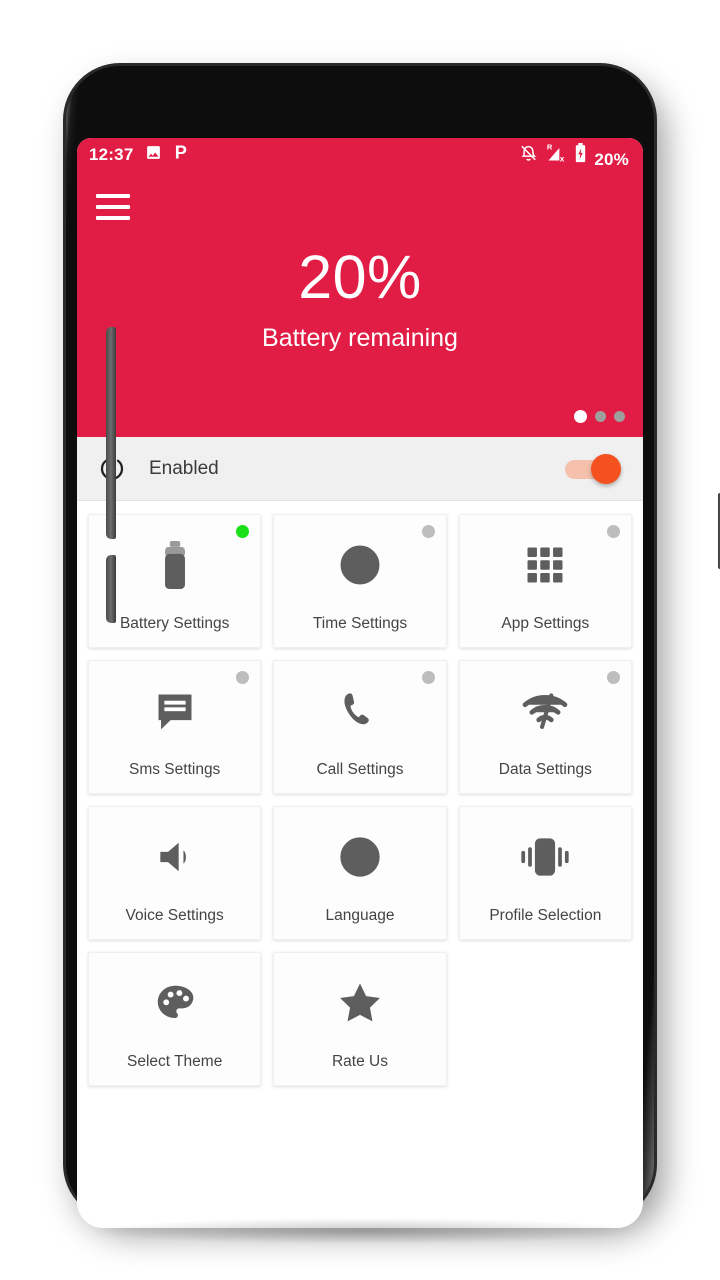 Image resolution: width=720 pixels, height=1280 pixels. Describe the element at coordinates (111, 154) in the screenshot. I see `status-clock: 12:37` at that location.